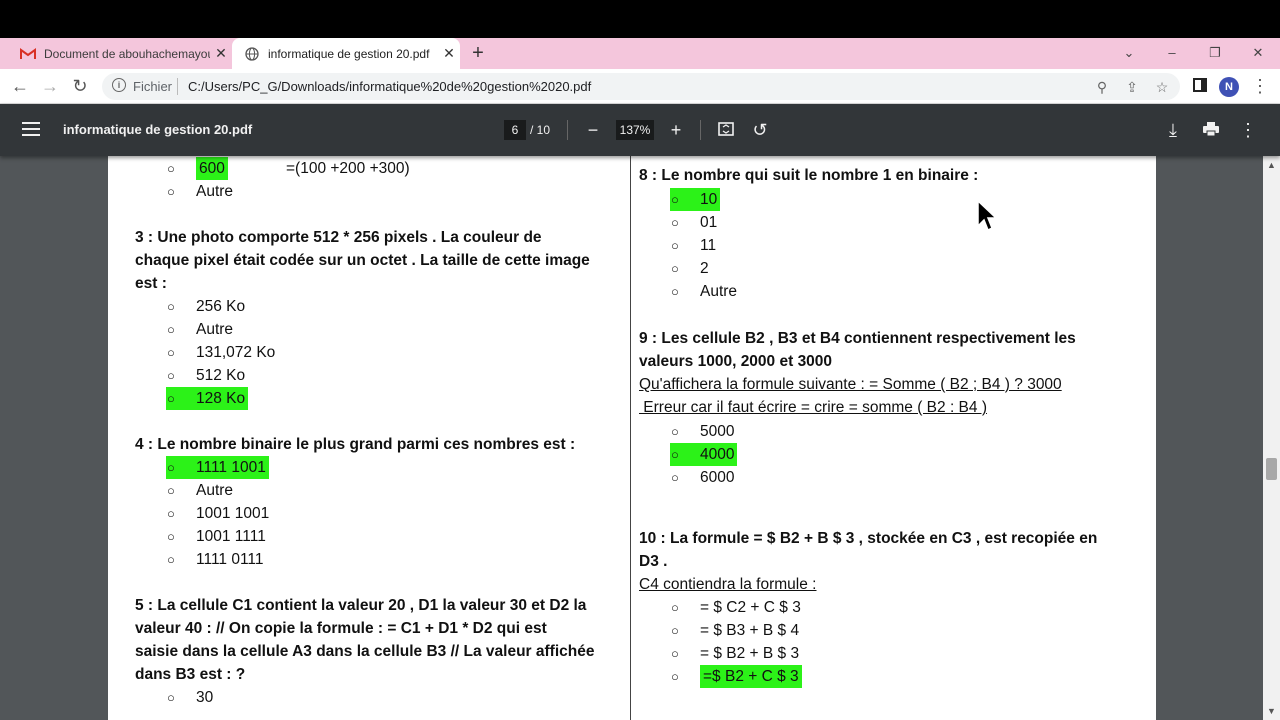 The width and height of the screenshot is (1280, 720). What do you see at coordinates (221, 352) in the screenshot?
I see `list-item: ○ 131,072 Ko` at bounding box center [221, 352].